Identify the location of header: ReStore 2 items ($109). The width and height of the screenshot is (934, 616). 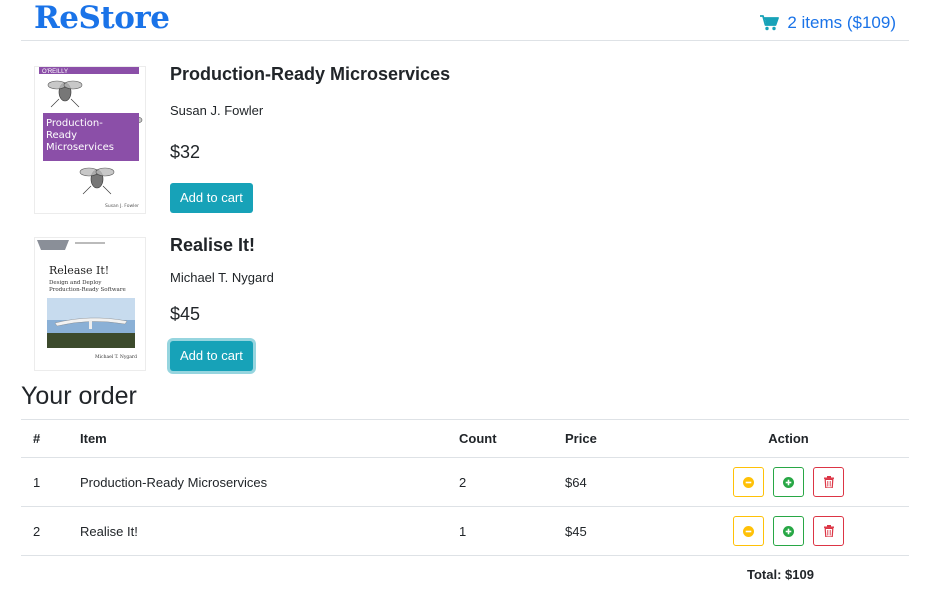
(465, 20).